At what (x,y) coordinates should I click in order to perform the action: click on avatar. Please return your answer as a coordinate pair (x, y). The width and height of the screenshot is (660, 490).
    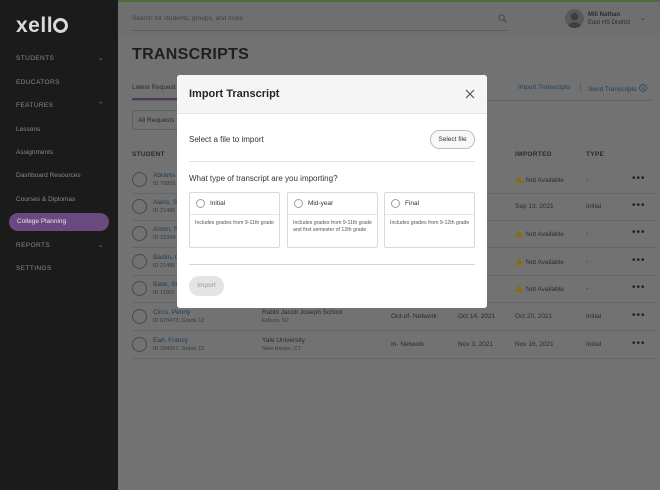
    Looking at the image, I should click on (574, 18).